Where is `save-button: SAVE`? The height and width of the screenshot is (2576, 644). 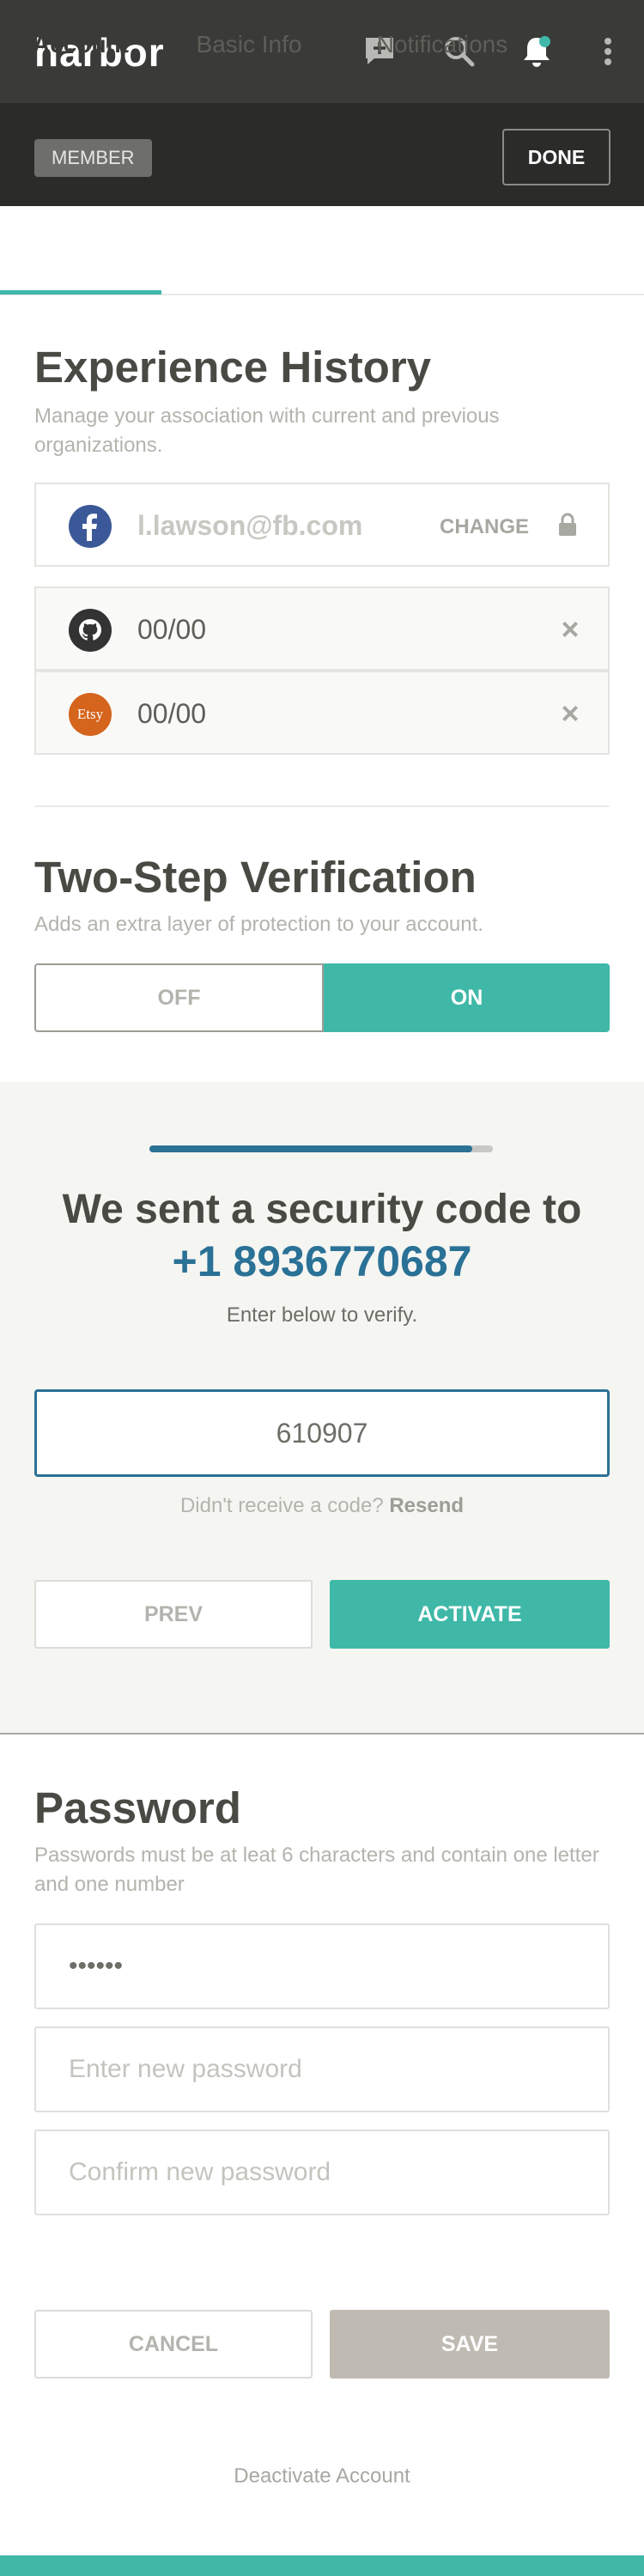 save-button: SAVE is located at coordinates (470, 2345).